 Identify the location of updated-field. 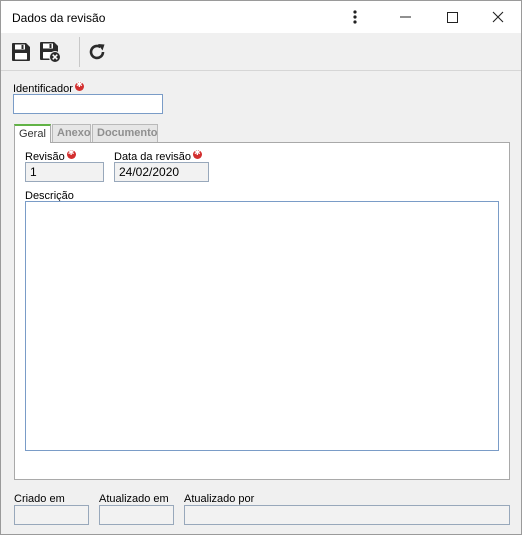
(136, 515).